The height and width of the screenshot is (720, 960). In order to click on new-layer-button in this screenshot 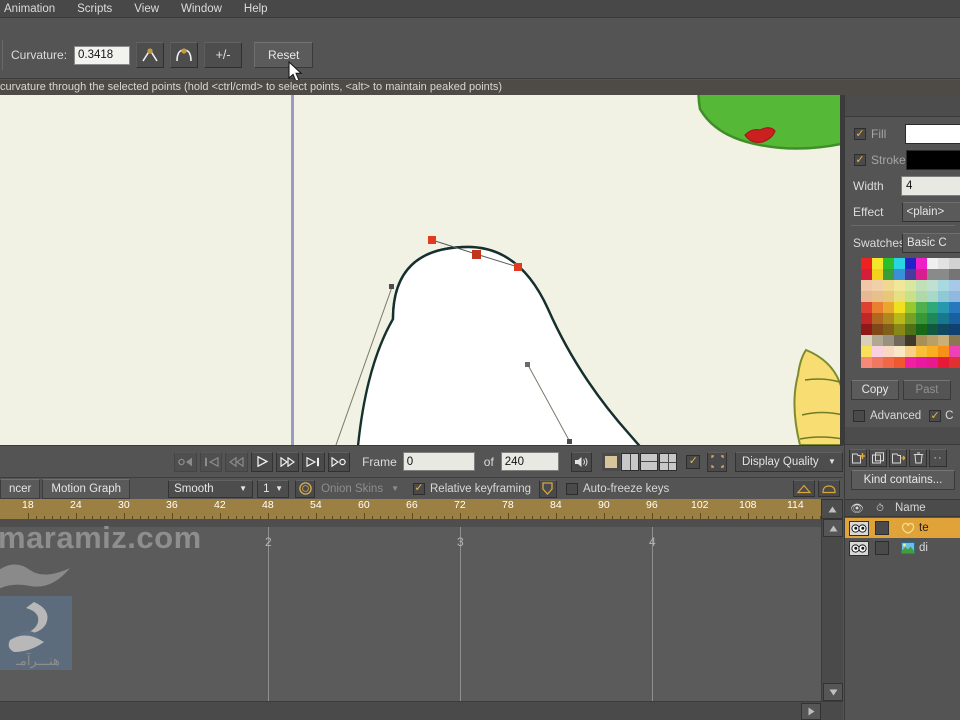, I will do `click(858, 458)`.